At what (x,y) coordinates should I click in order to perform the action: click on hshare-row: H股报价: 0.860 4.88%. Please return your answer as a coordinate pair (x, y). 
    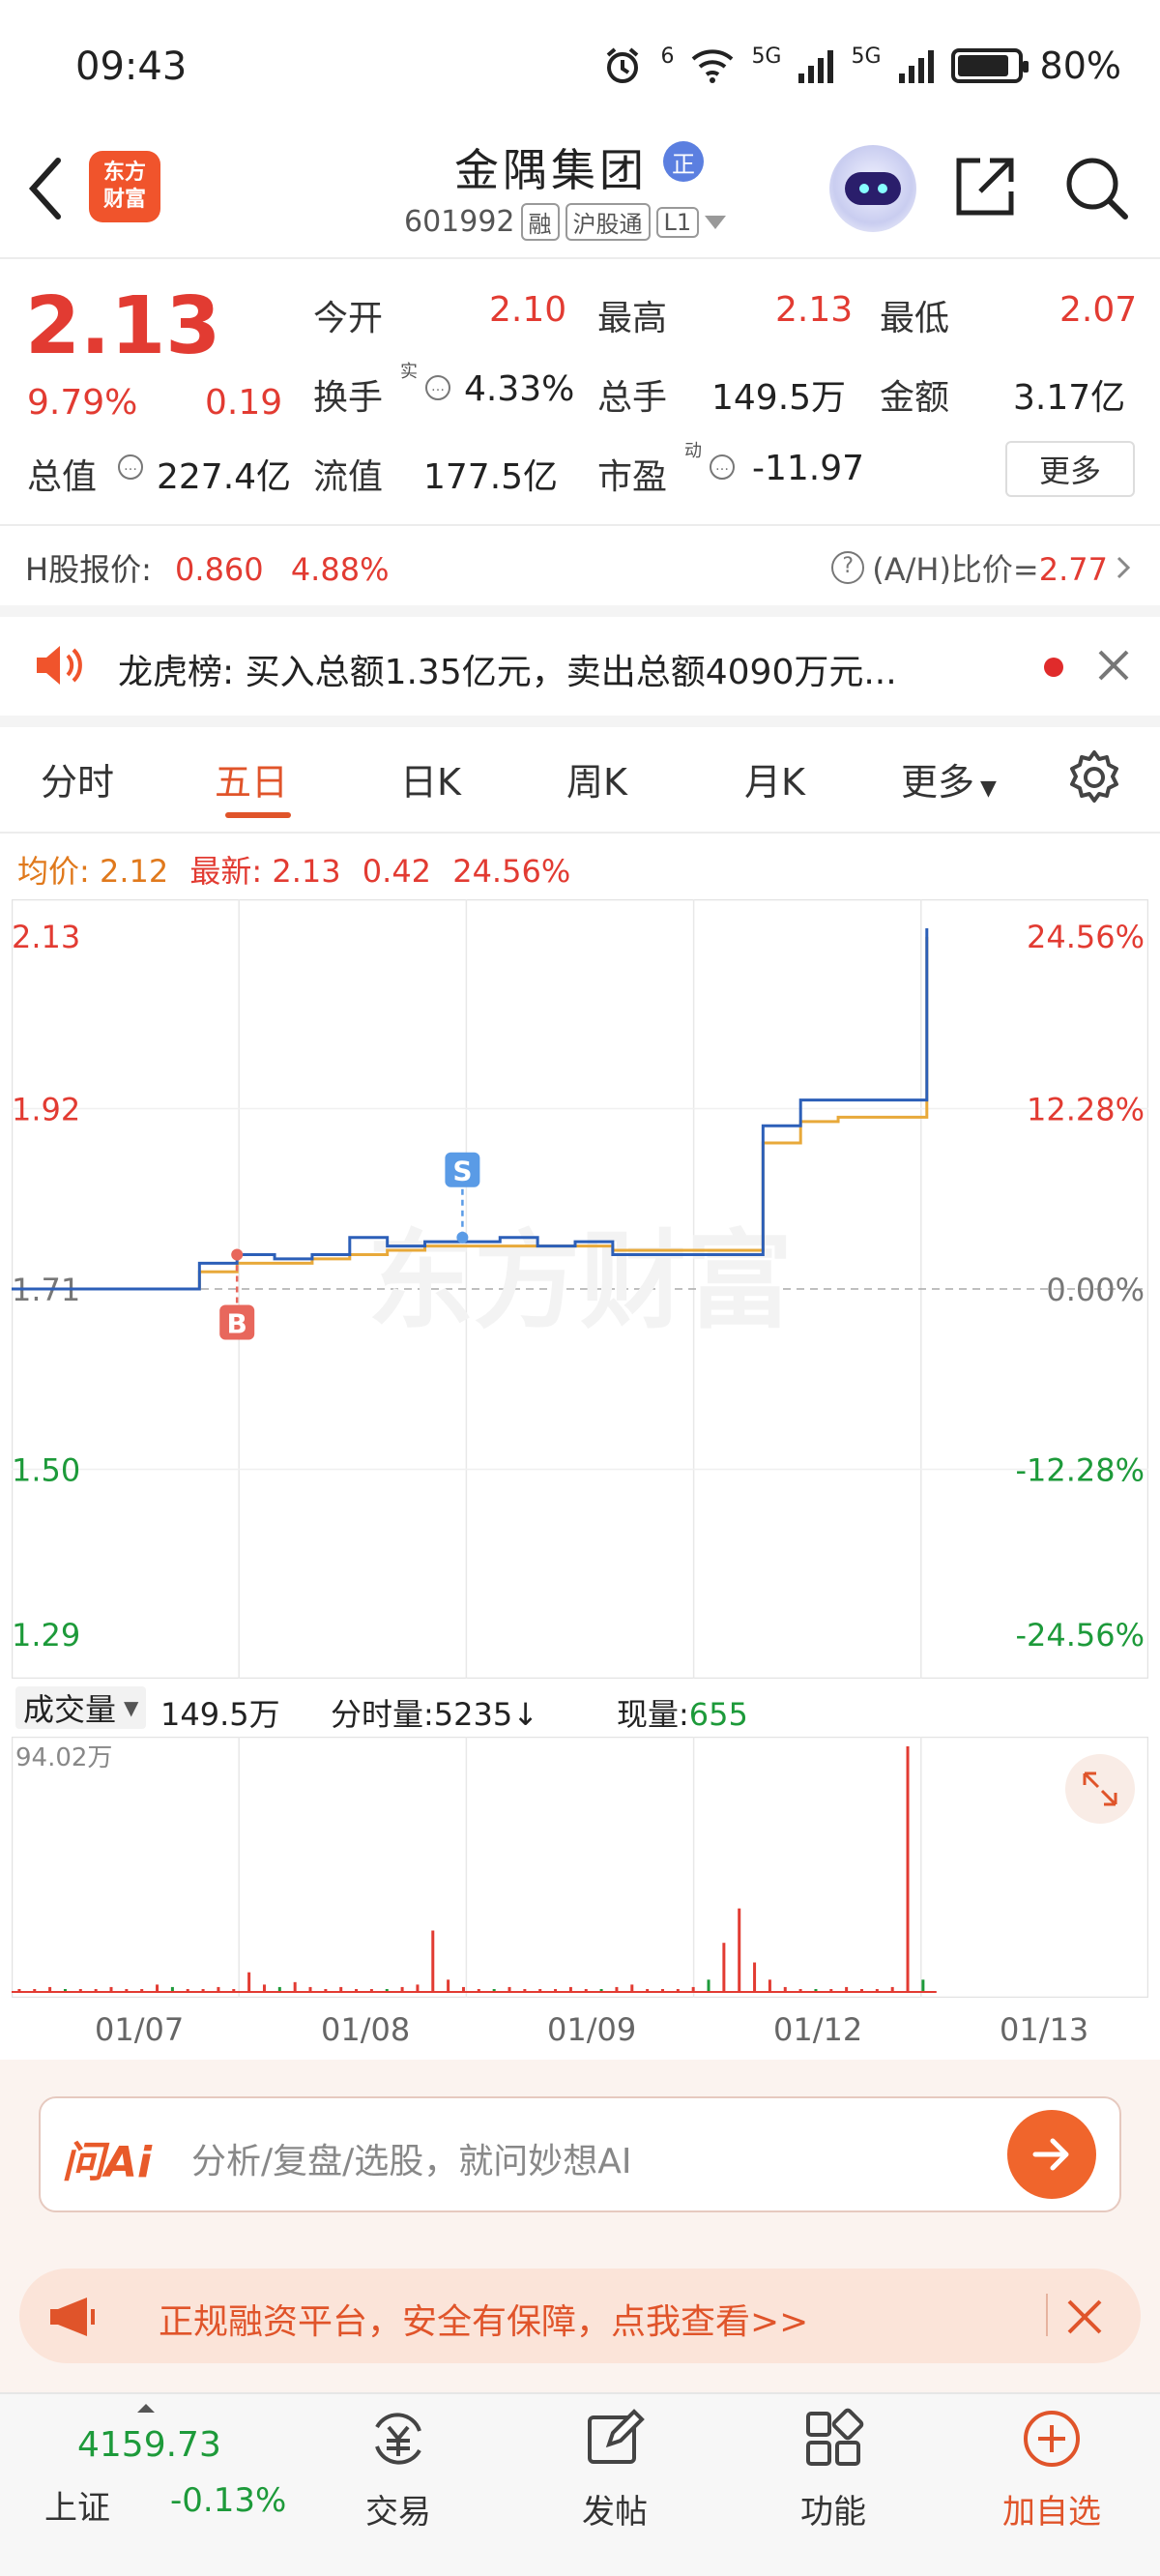
    Looking at the image, I should click on (207, 567).